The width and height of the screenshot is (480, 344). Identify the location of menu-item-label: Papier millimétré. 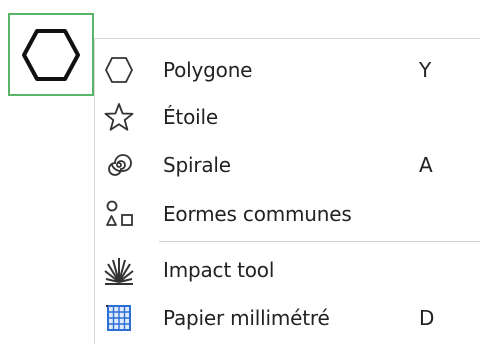
(246, 318).